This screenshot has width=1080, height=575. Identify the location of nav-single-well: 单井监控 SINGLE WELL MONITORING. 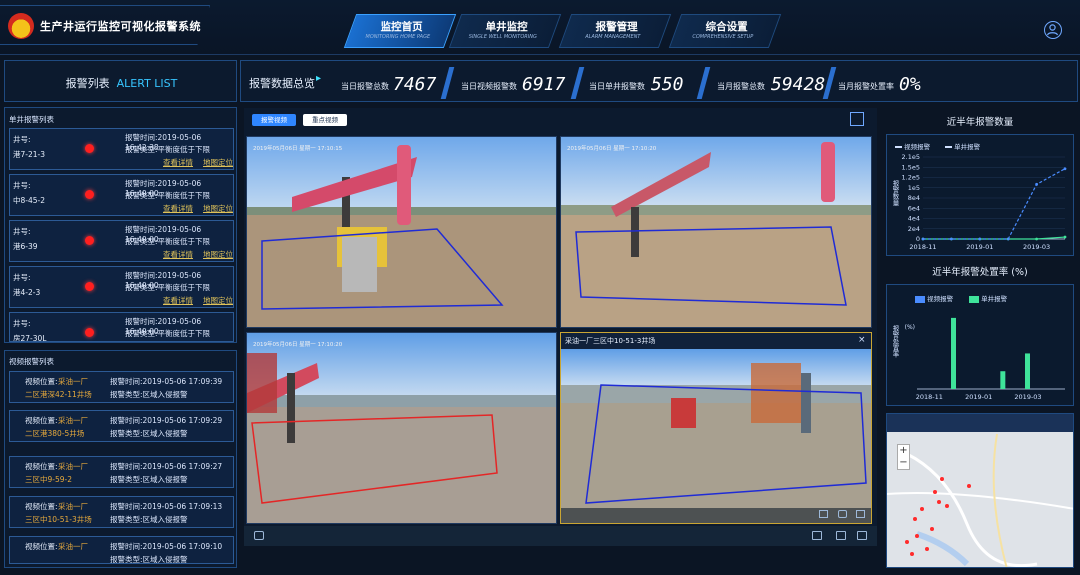
(505, 31).